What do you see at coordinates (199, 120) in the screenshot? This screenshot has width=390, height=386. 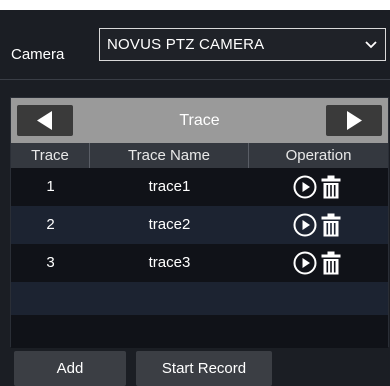 I see `trace-header: Trace` at bounding box center [199, 120].